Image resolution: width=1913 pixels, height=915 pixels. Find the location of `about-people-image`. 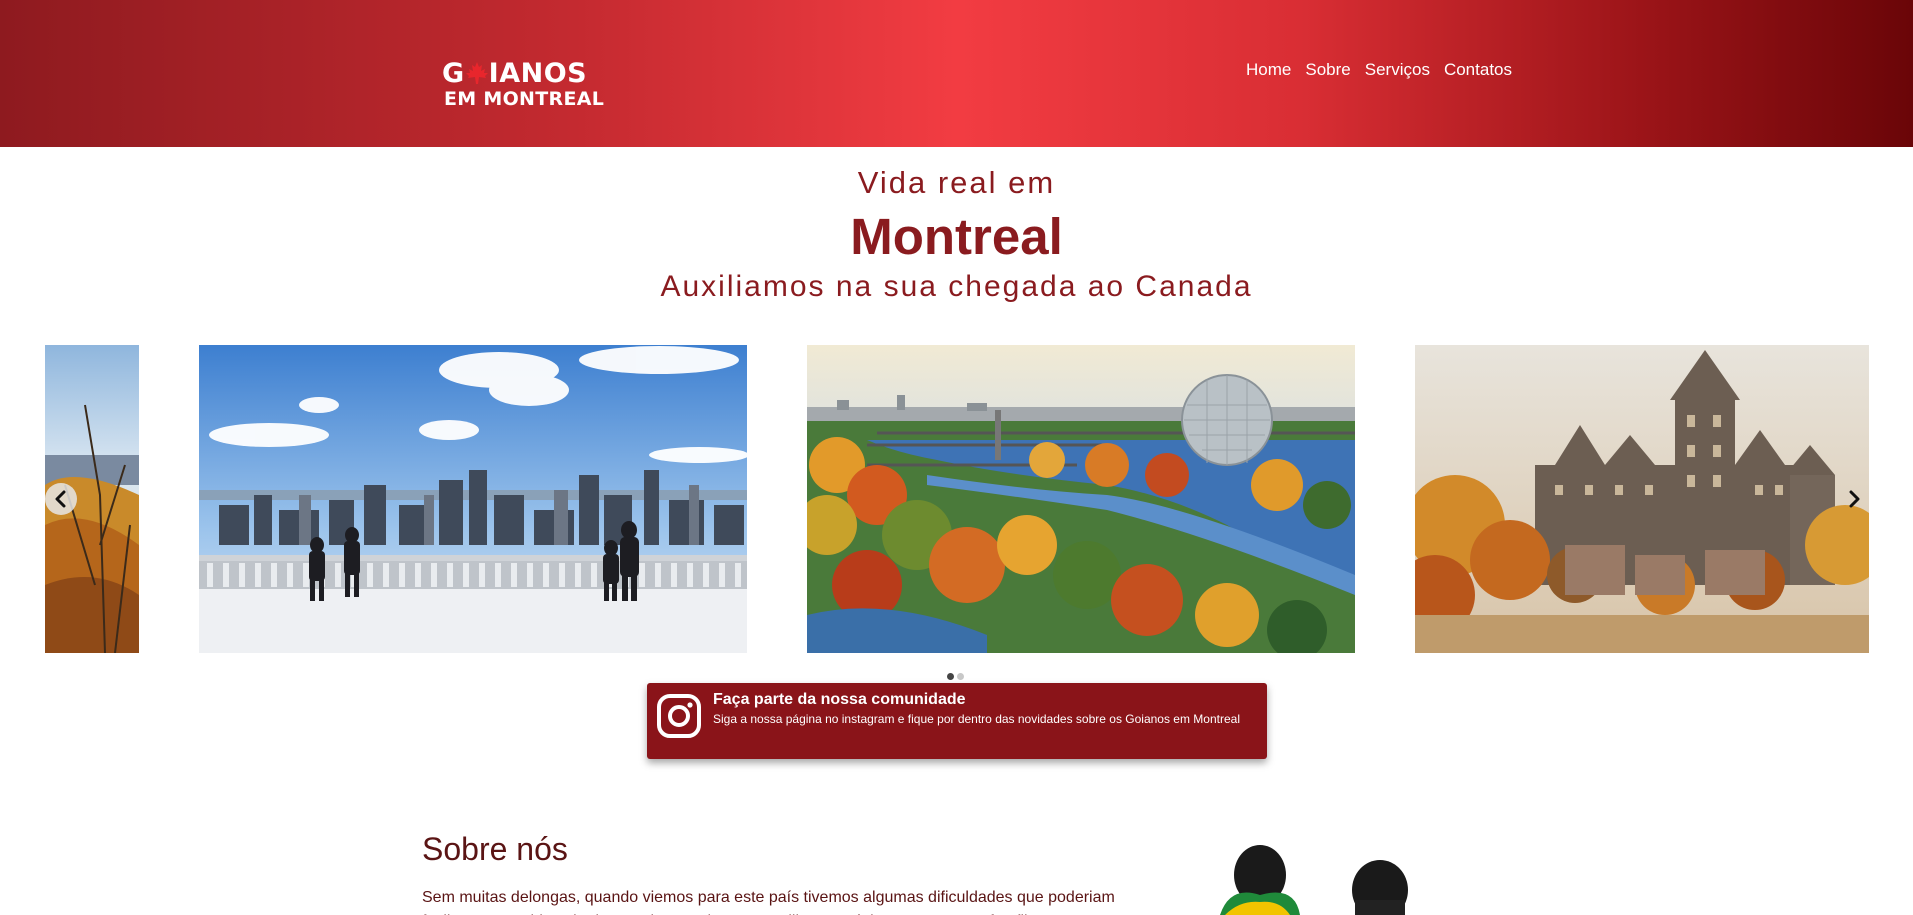

about-people-image is located at coordinates (1325, 877).